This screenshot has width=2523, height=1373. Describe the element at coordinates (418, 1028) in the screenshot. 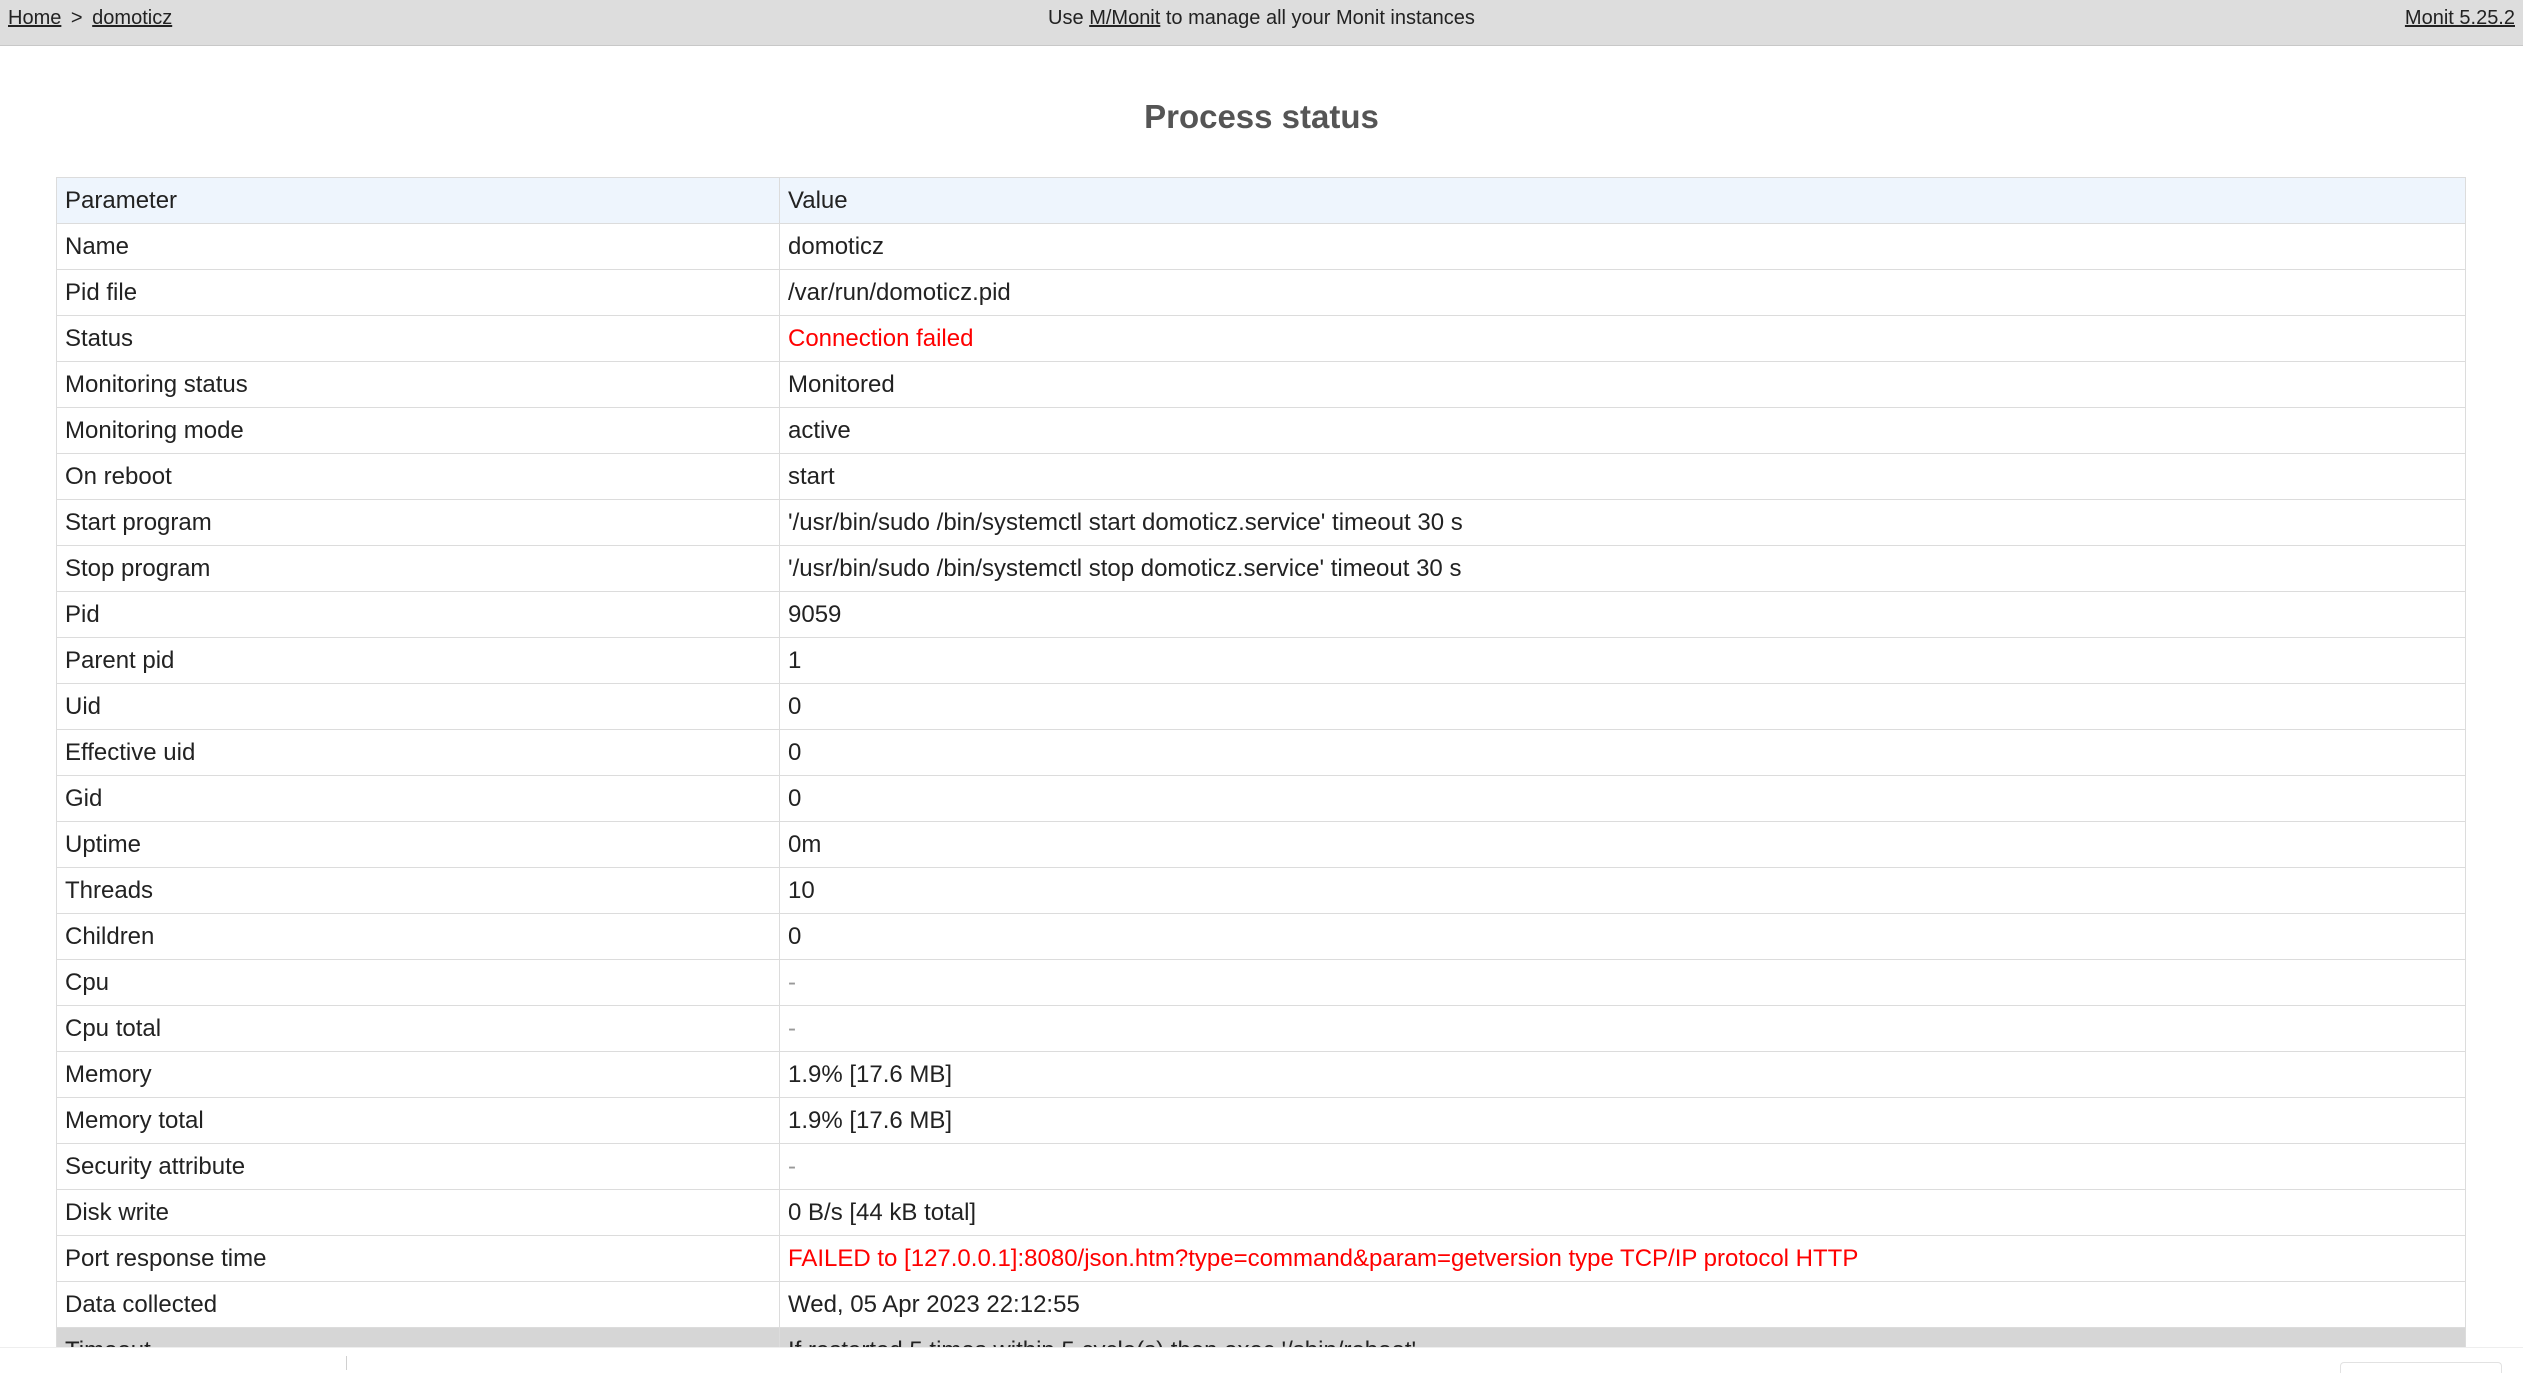

I see `parameter-cell: Cpu total` at that location.